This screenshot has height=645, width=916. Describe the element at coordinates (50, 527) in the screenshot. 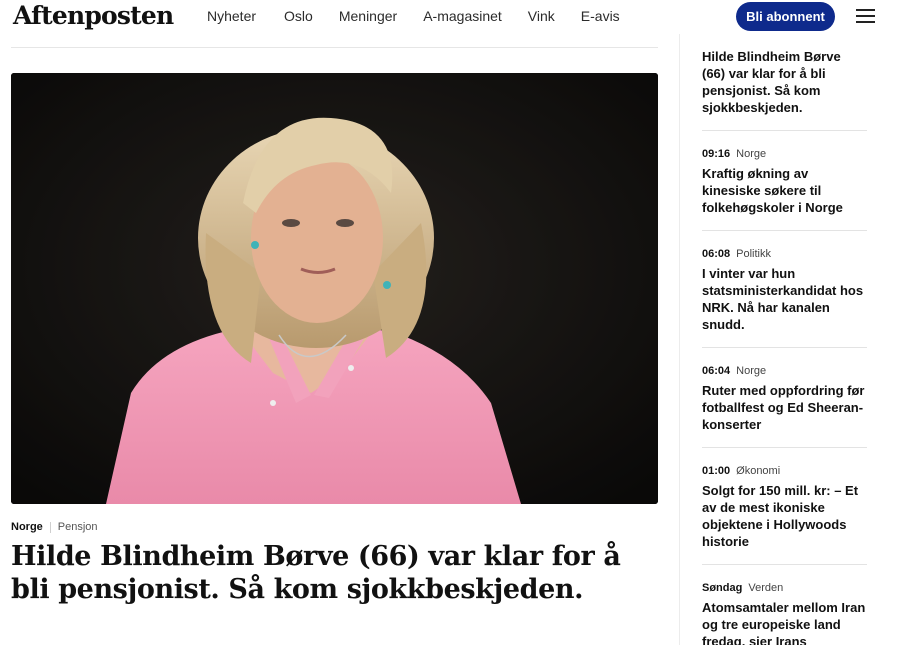

I see `meta-separator` at that location.